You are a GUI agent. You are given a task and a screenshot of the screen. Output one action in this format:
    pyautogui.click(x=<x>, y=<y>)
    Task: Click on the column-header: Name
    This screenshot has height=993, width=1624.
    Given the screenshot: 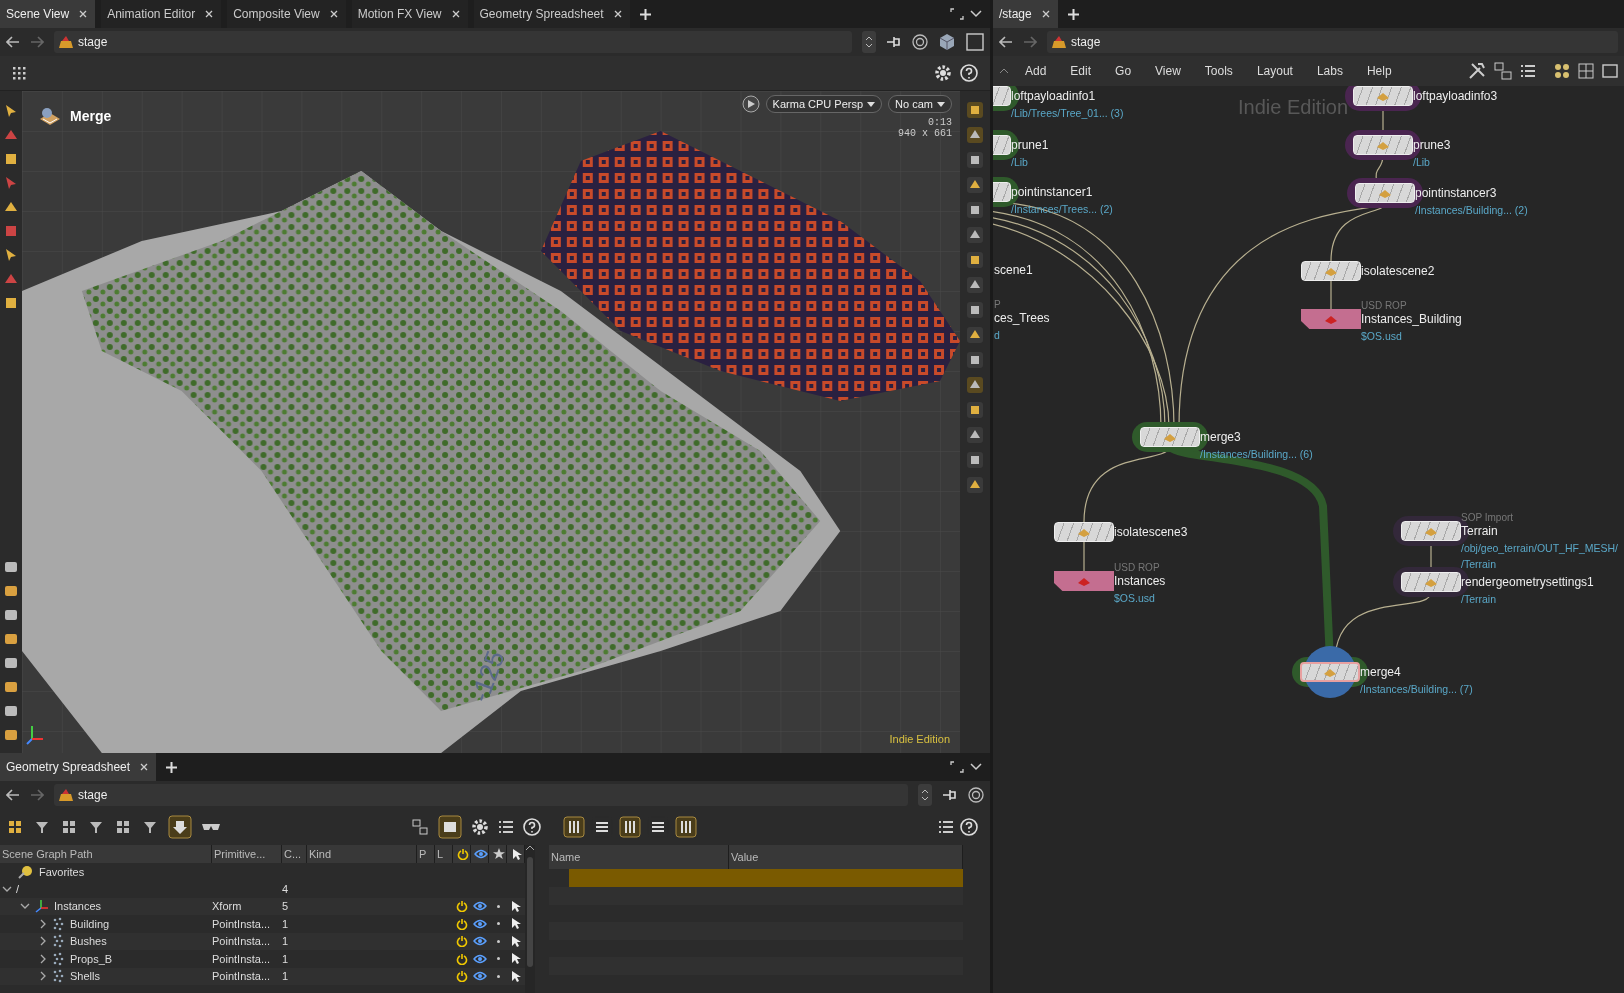 What is the action you would take?
    pyautogui.click(x=639, y=857)
    